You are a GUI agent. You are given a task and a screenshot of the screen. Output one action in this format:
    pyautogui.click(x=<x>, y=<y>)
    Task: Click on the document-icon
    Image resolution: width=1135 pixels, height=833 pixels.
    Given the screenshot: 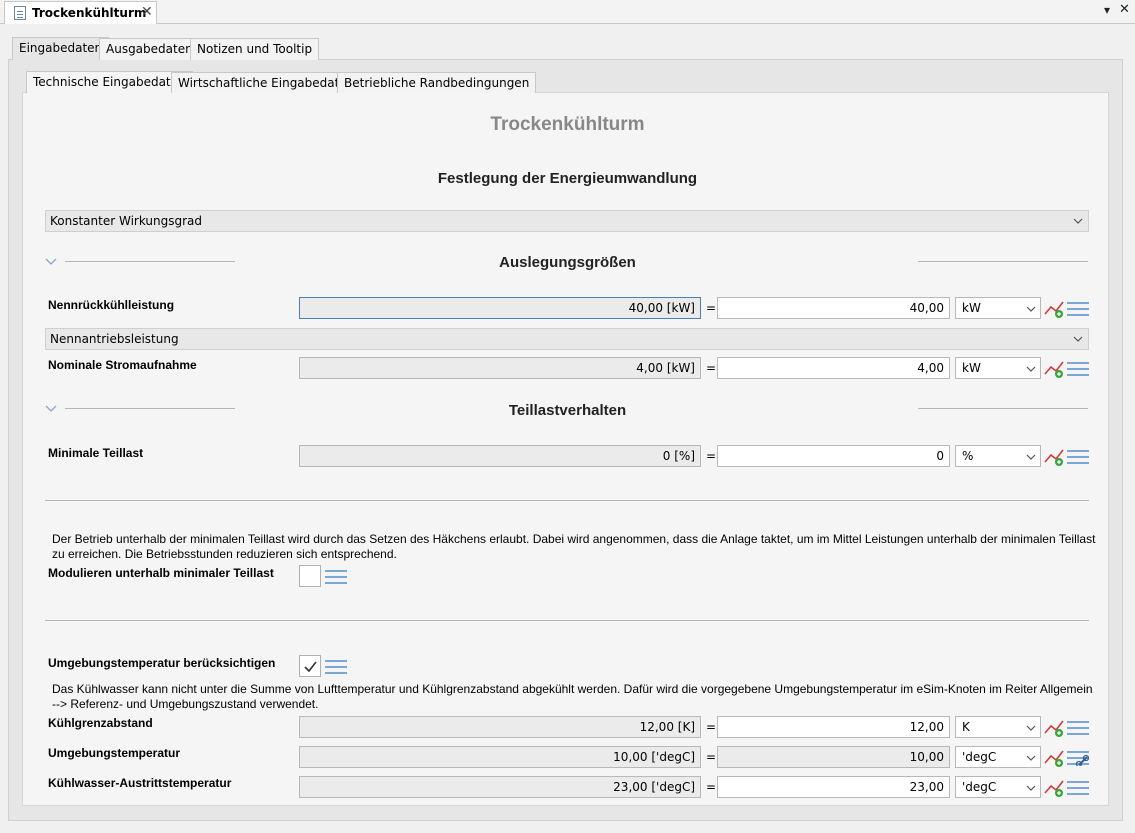 What is the action you would take?
    pyautogui.click(x=20, y=13)
    